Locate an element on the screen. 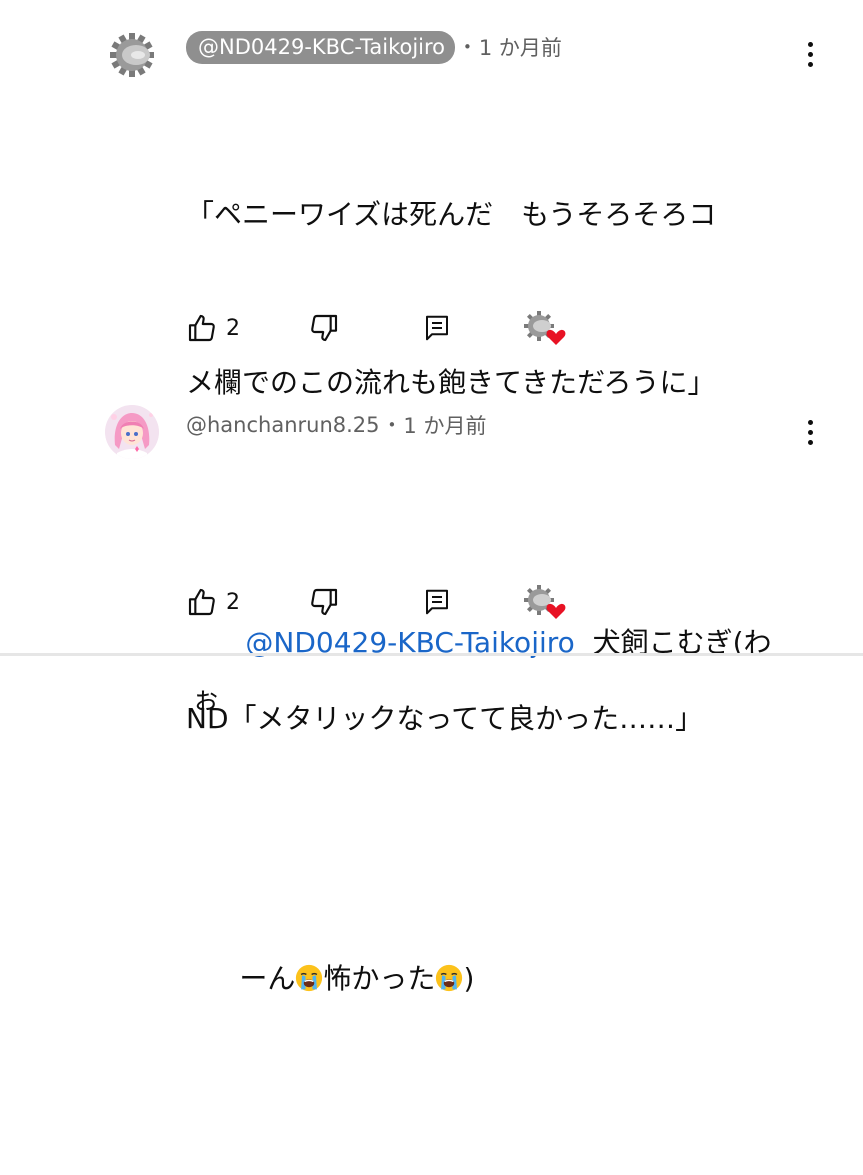 The image size is (863, 1175). anime-girl-avatar is located at coordinates (132, 432).